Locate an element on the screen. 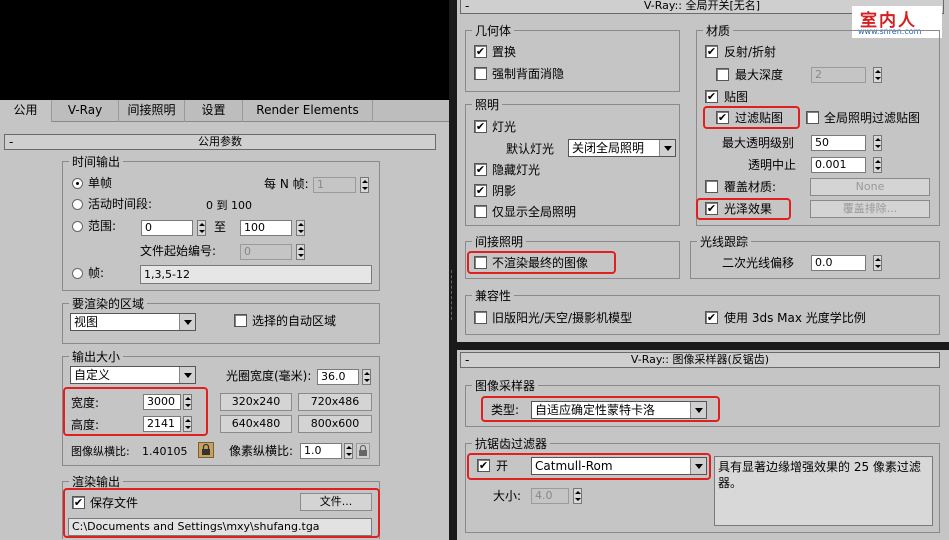 This screenshot has width=949, height=540. single-frame-radio is located at coordinates (77, 183).